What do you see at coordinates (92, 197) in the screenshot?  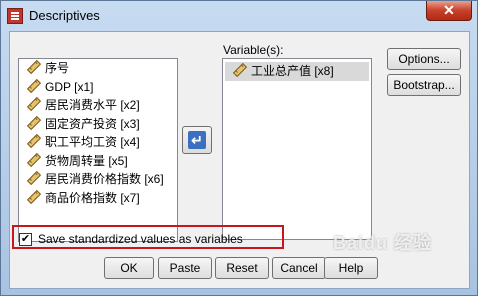 I see `list-item-label: 商品价格指数 [x7]` at bounding box center [92, 197].